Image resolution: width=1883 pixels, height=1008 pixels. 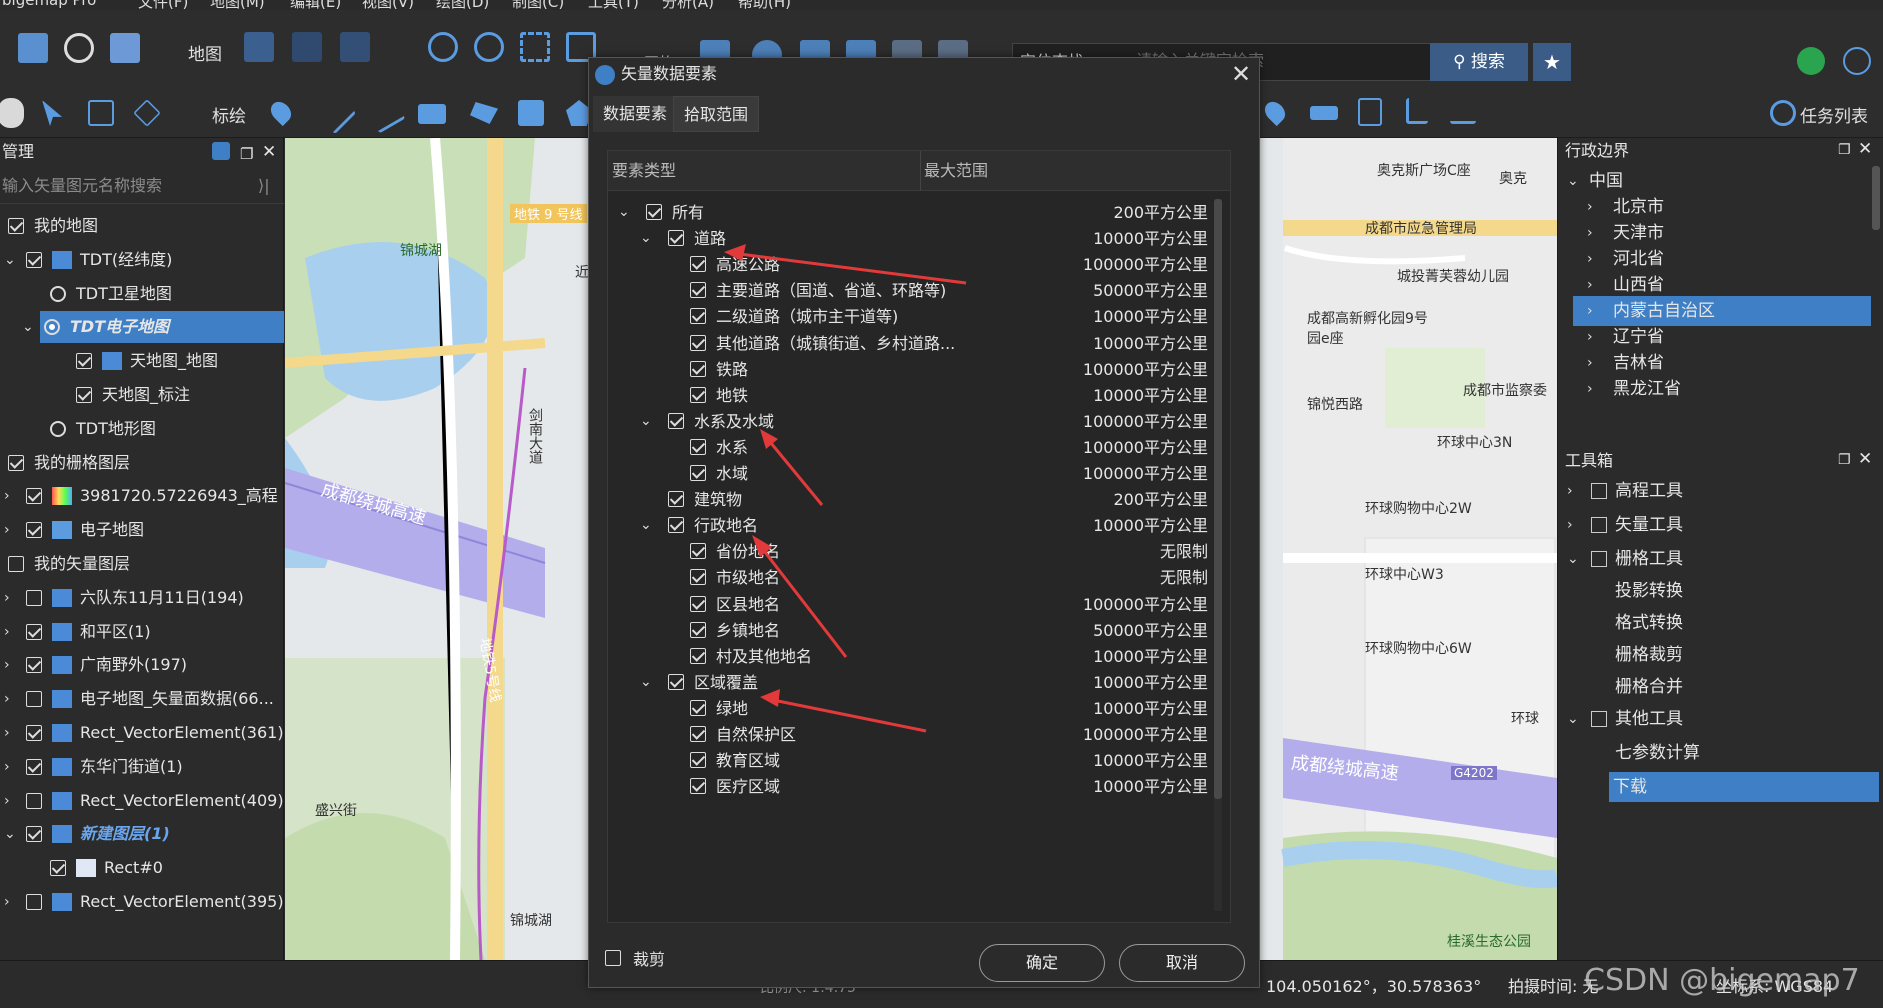 I want to click on tool-item: › 高程工具, so click(x=1719, y=491).